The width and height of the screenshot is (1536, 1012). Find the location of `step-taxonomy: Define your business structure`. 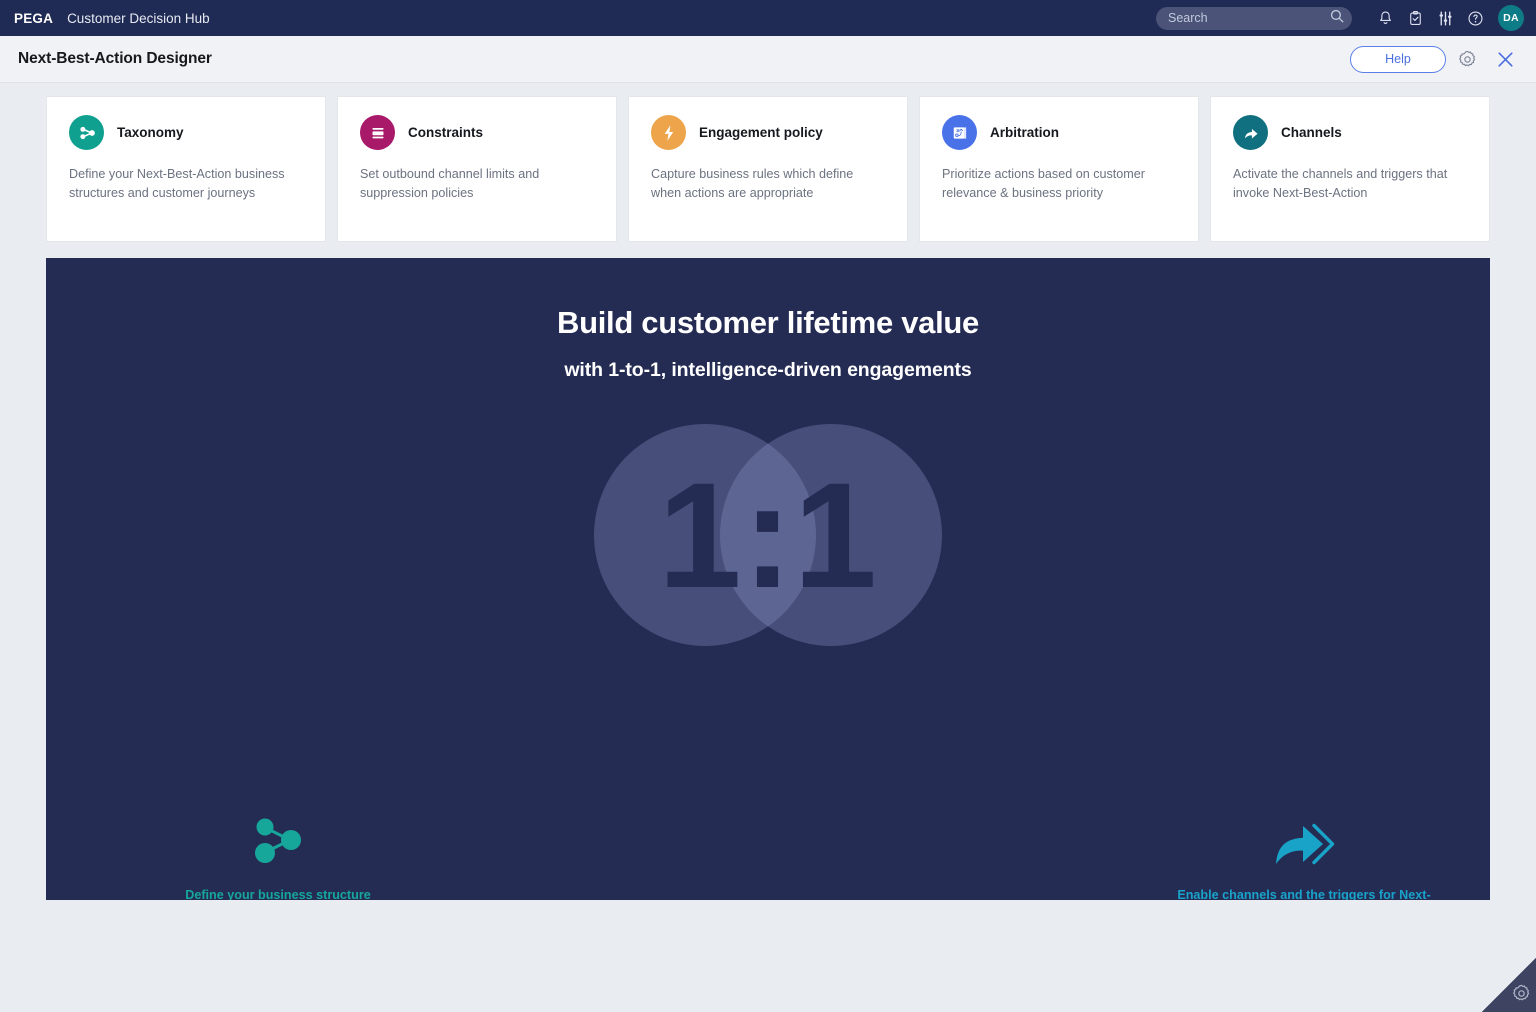

step-taxonomy: Define your business structure is located at coordinates (278, 853).